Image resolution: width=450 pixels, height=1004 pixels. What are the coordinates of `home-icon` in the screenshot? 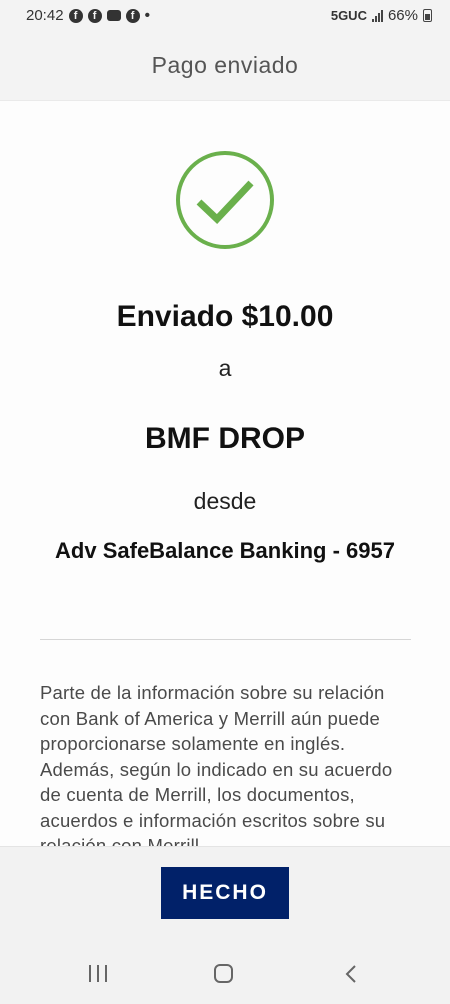 It's located at (223, 973).